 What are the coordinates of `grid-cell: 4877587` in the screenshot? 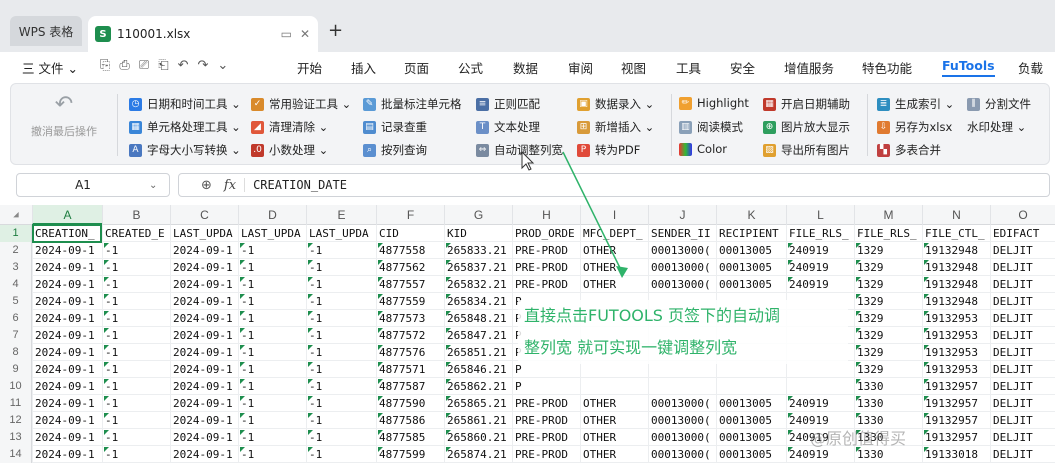 It's located at (410, 386).